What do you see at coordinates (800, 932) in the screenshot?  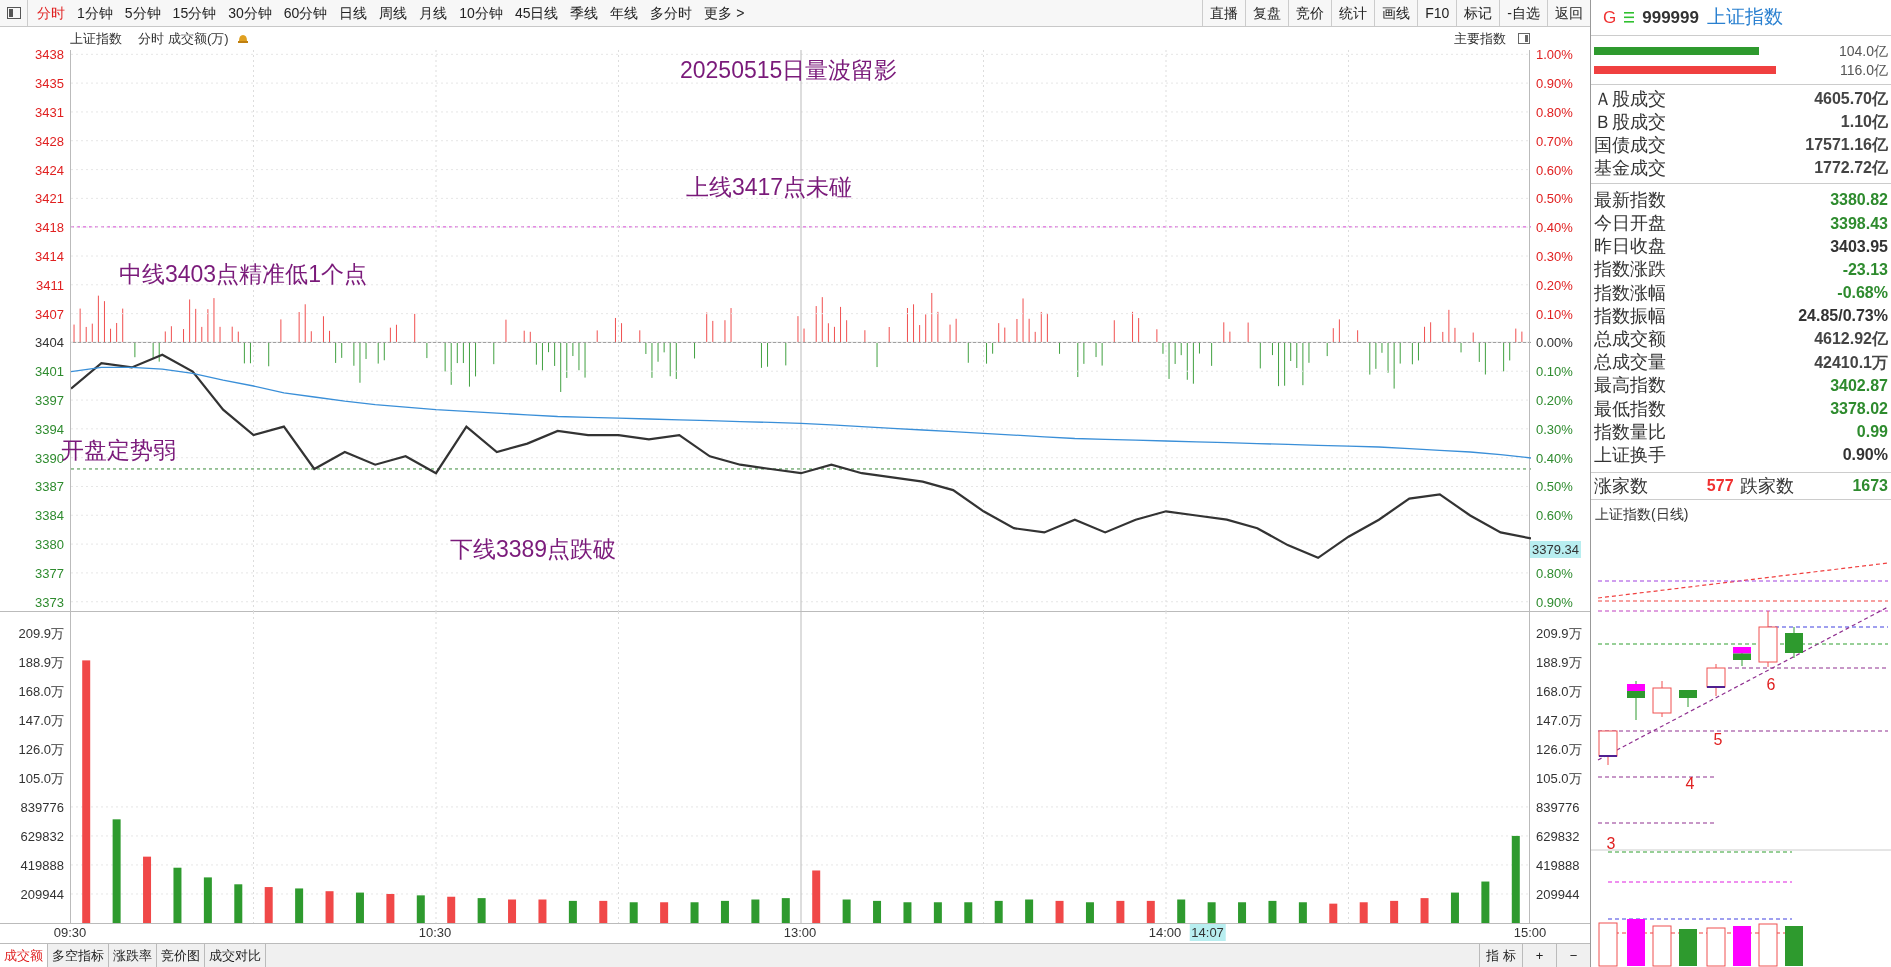 I see `time-label: 13:00` at bounding box center [800, 932].